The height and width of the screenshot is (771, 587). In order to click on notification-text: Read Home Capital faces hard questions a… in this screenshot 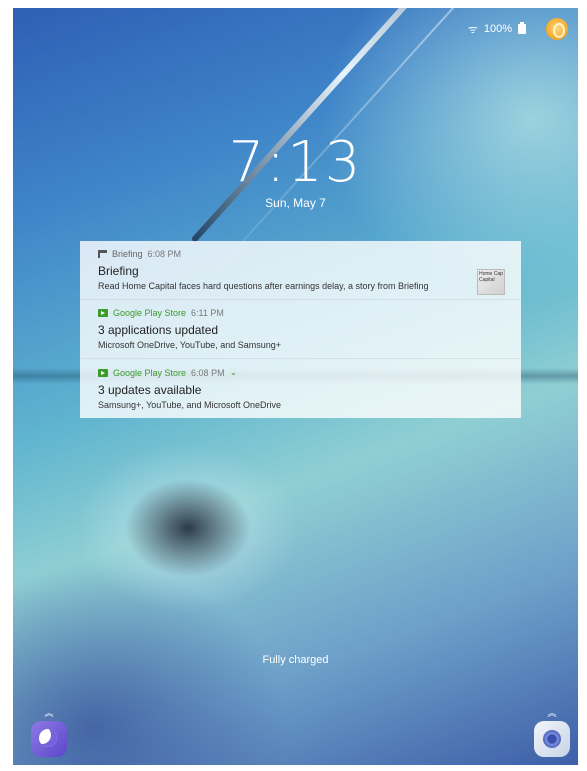, I will do `click(263, 286)`.